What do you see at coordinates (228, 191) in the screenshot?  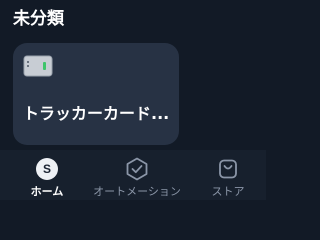 I see `tab-store-label: ストア` at bounding box center [228, 191].